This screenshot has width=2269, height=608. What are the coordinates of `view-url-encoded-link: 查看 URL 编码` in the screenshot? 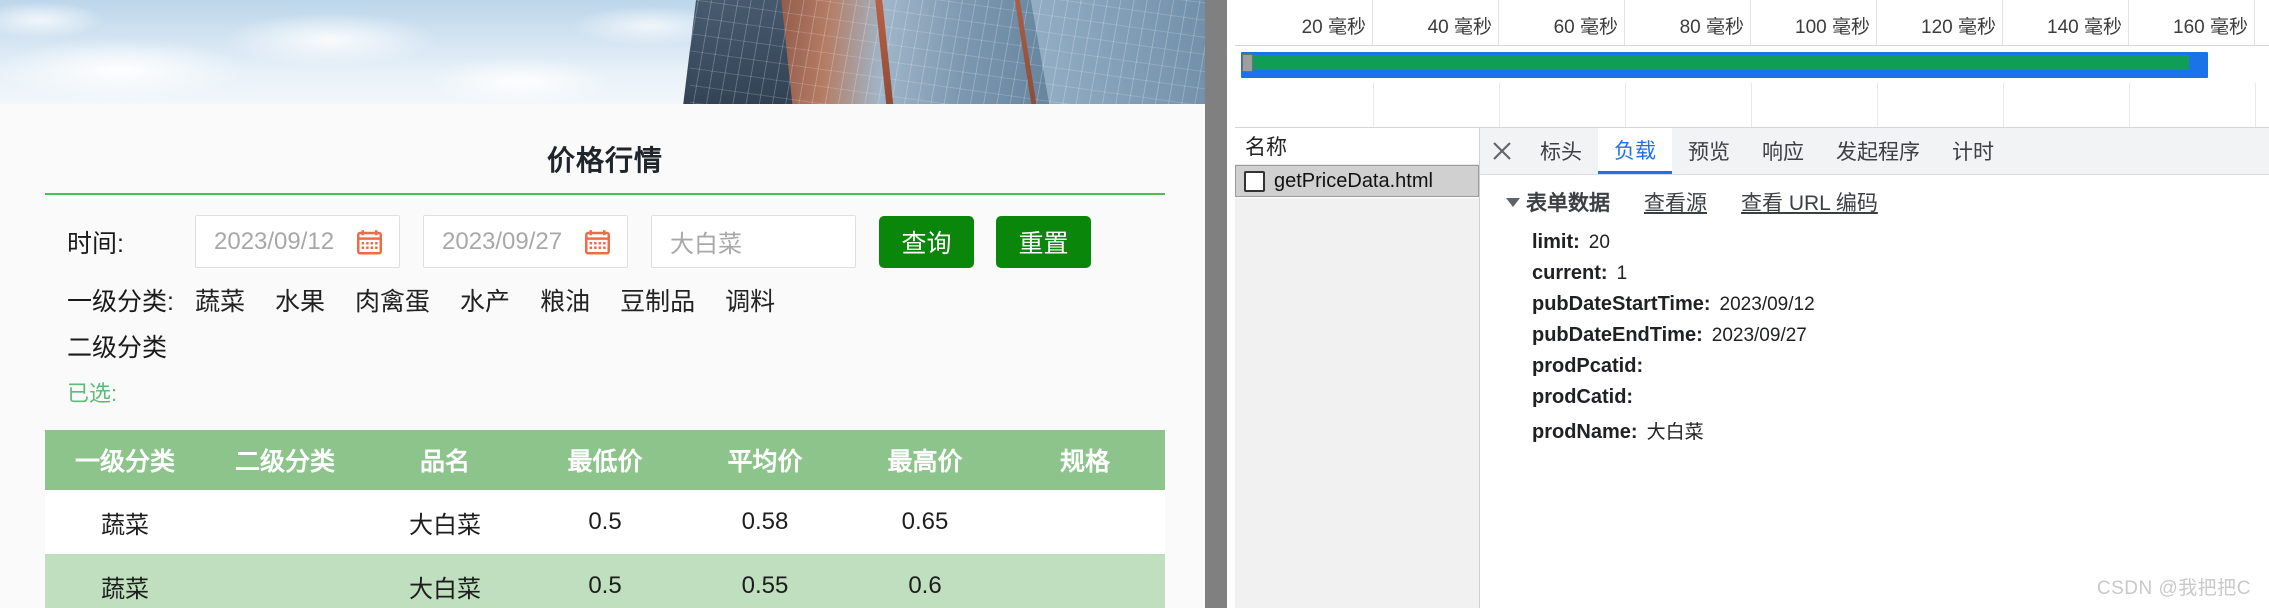 It's located at (1809, 202).